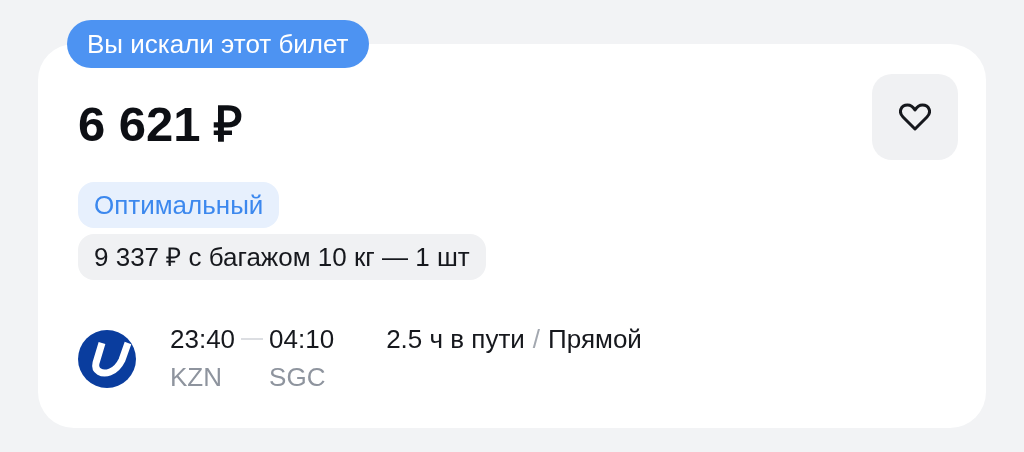 The image size is (1024, 452). I want to click on tag-label: Оптимальный, so click(179, 205).